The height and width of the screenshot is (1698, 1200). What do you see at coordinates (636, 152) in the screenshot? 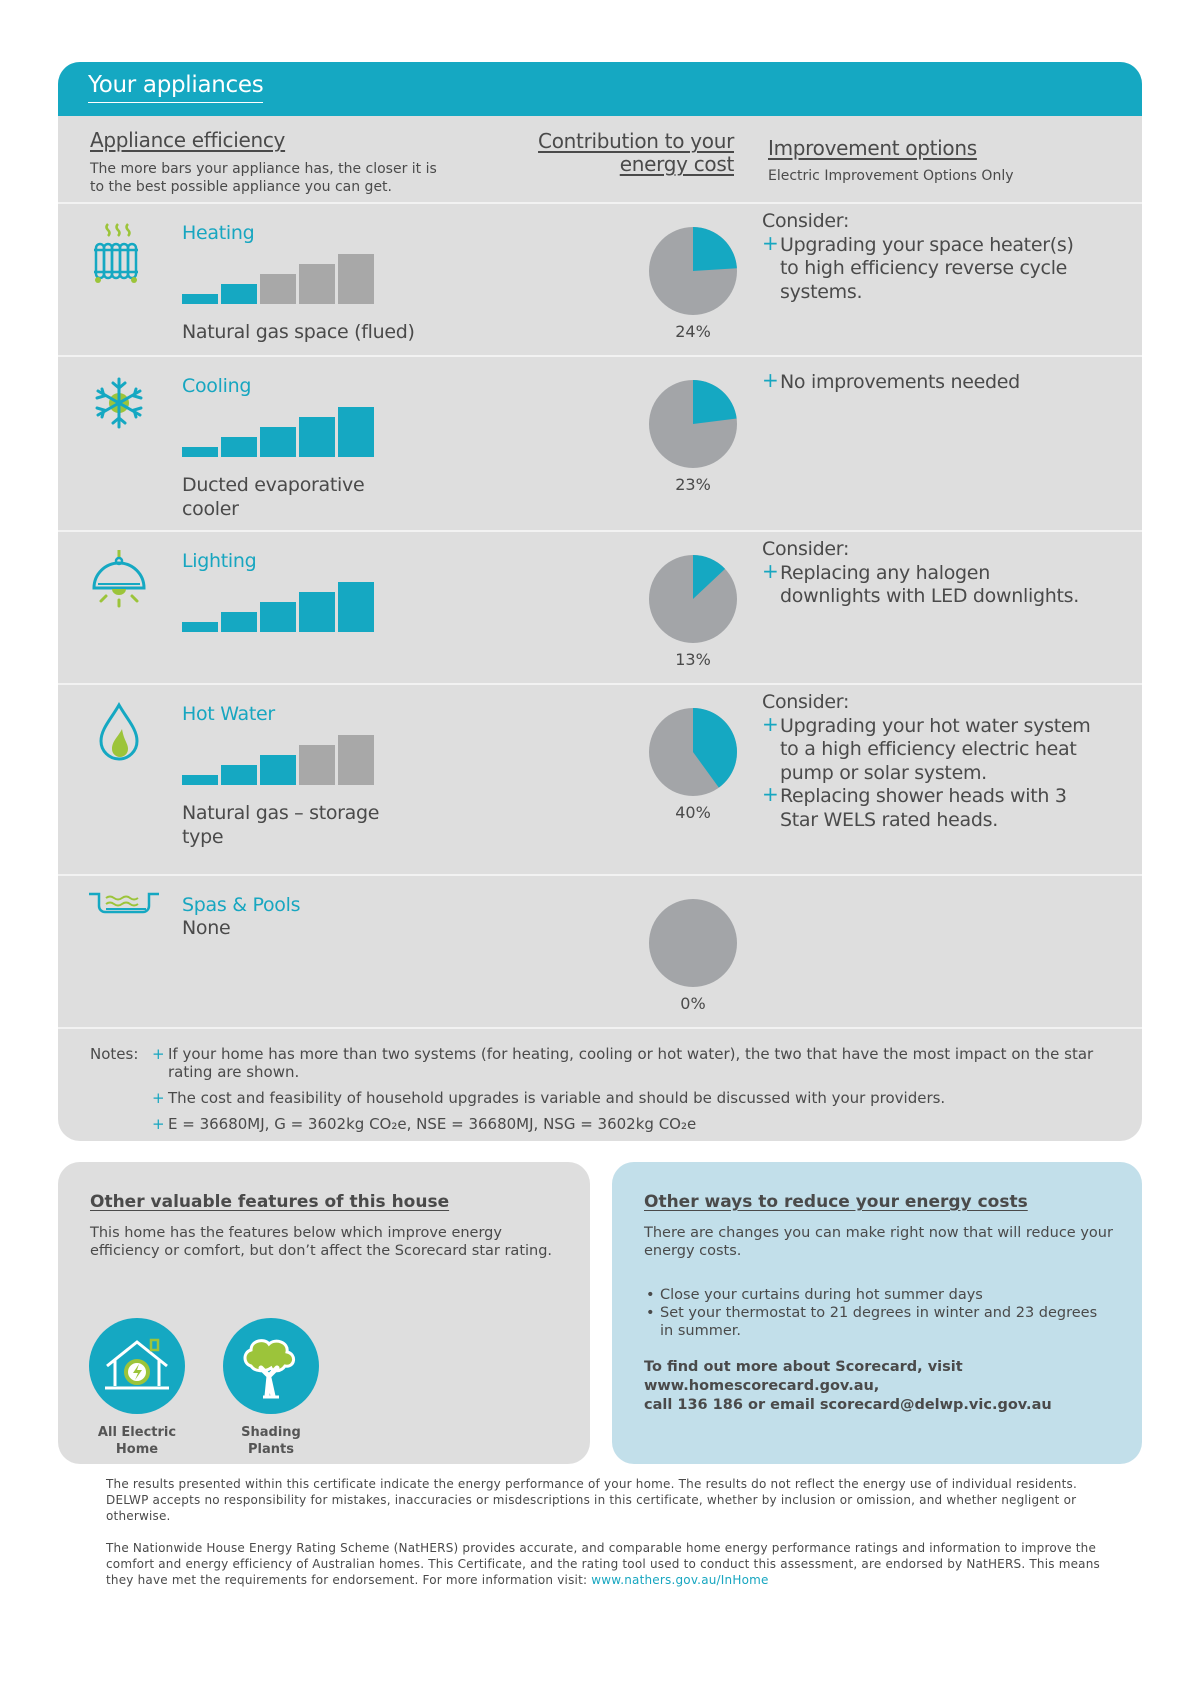
I see `contribution-heading: Contribution to your energy cost` at bounding box center [636, 152].